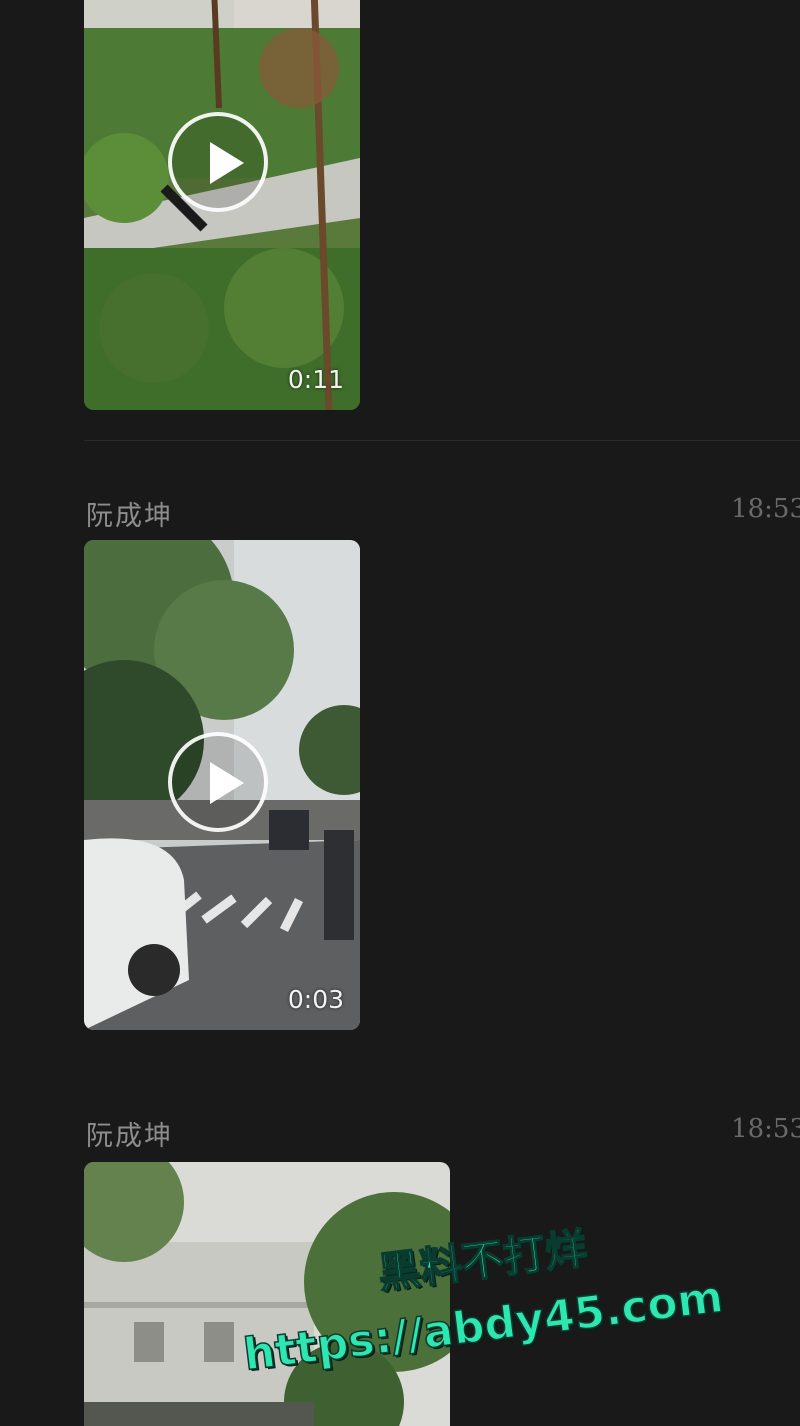 Image resolution: width=800 pixels, height=1426 pixels. What do you see at coordinates (315, 379) in the screenshot?
I see `video-duration: 0:11` at bounding box center [315, 379].